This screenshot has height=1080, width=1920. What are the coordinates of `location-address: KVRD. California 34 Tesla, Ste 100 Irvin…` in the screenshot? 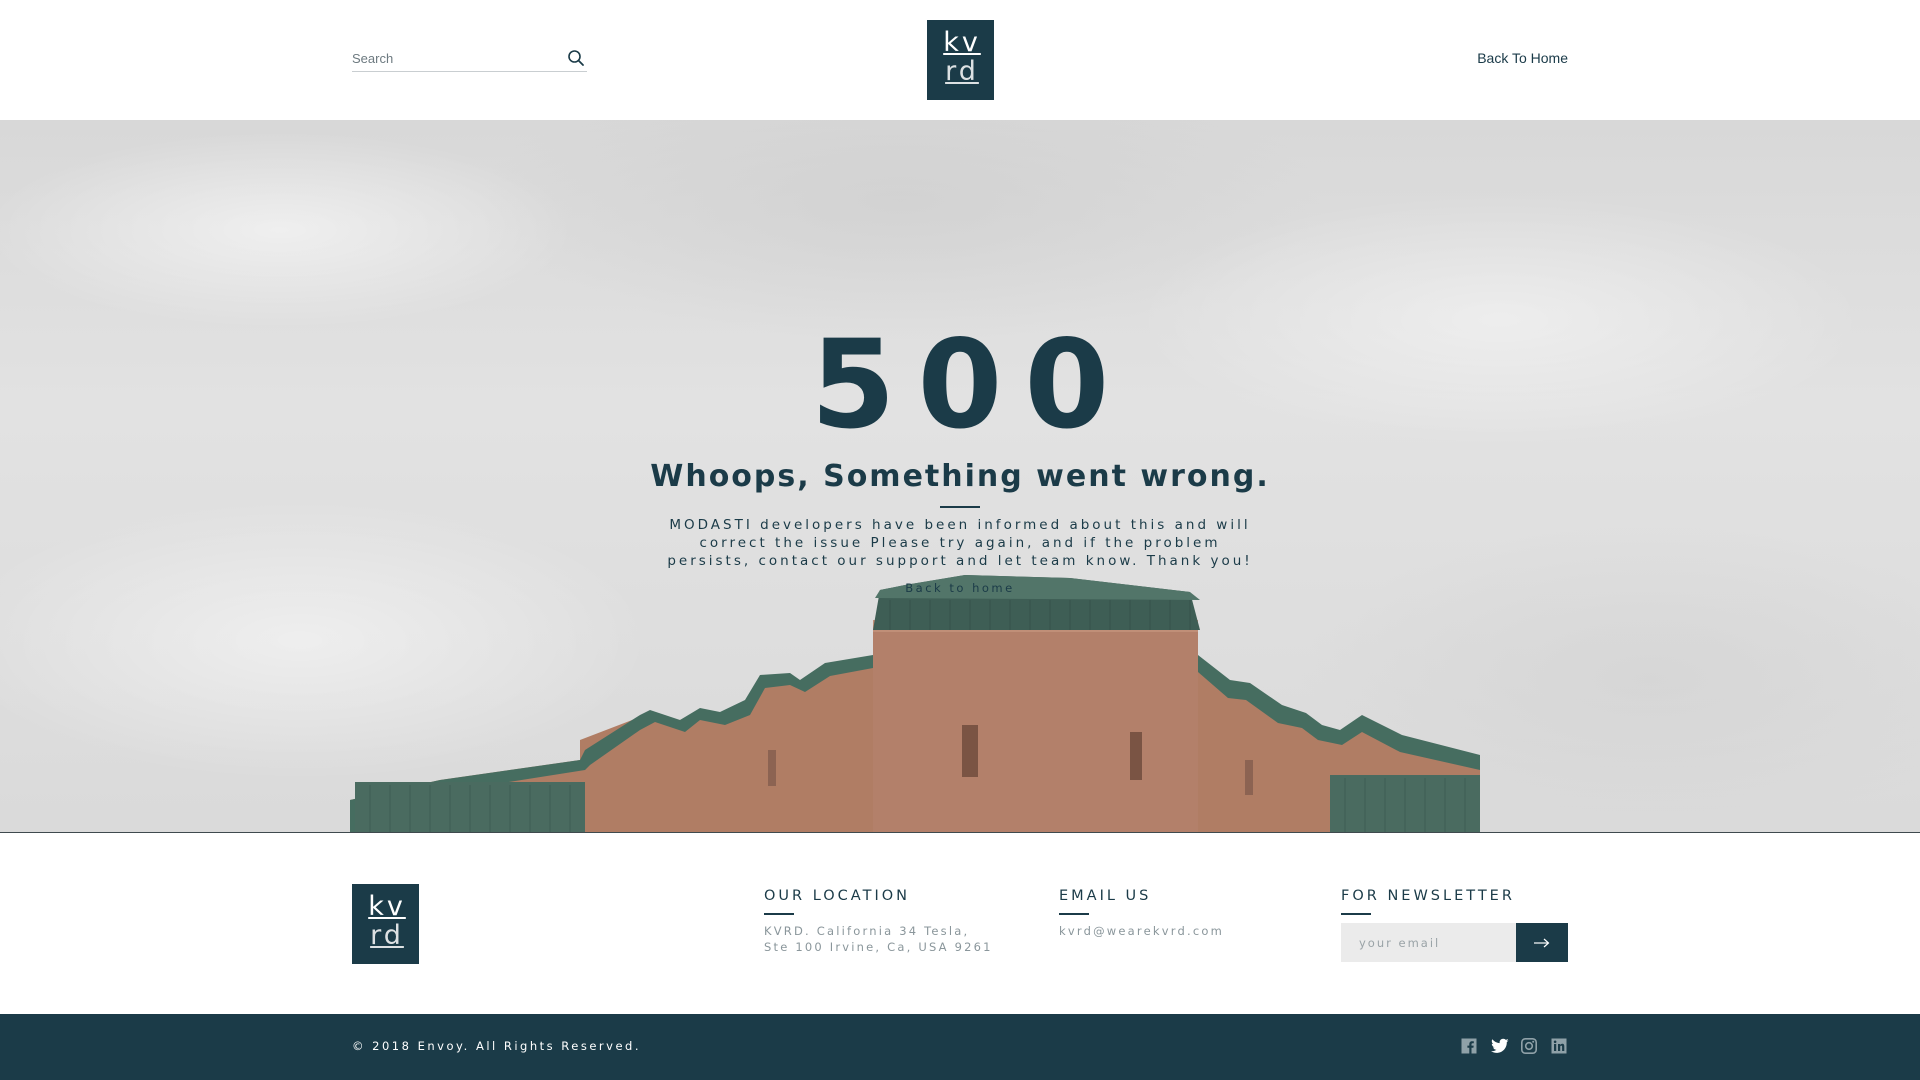 It's located at (878, 939).